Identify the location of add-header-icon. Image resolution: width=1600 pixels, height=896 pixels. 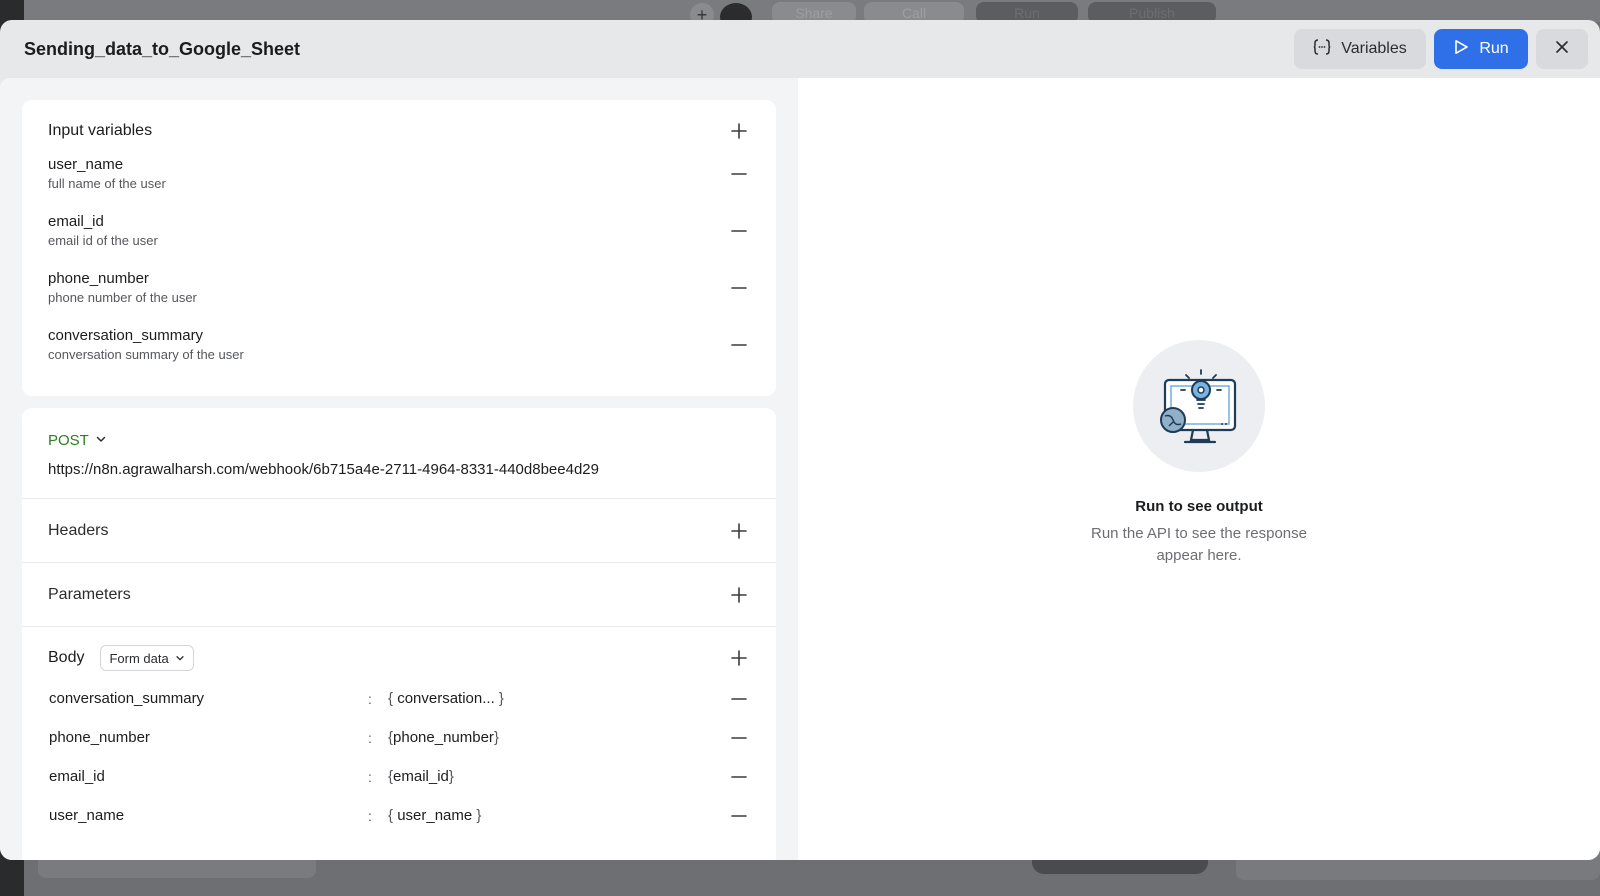
(739, 531).